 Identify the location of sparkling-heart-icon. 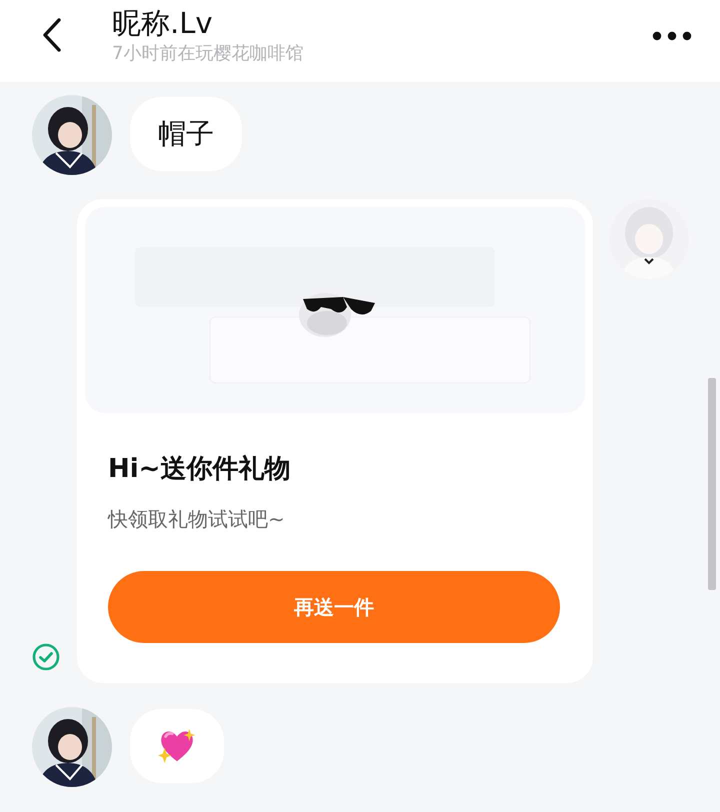
(177, 746).